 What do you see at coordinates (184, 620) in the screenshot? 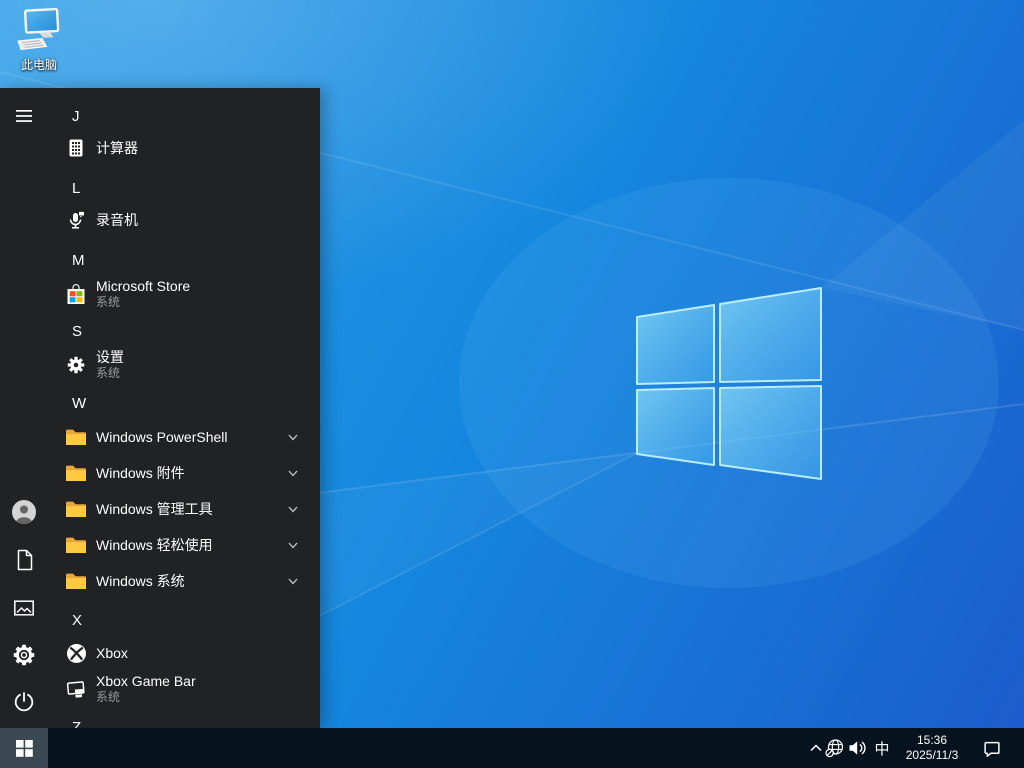
I see `start-section-x: X` at bounding box center [184, 620].